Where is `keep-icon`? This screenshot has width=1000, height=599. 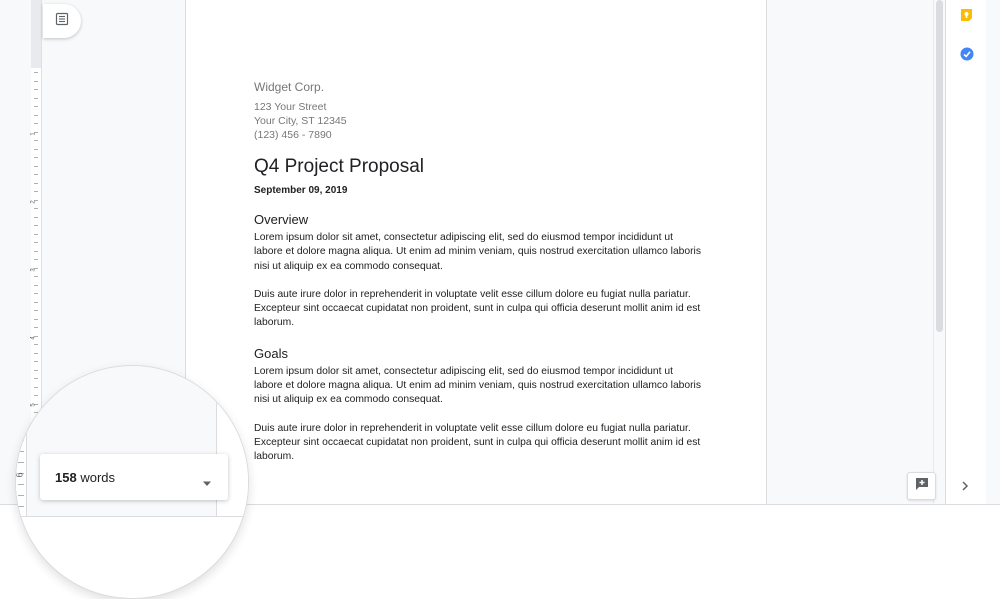 keep-icon is located at coordinates (966, 17).